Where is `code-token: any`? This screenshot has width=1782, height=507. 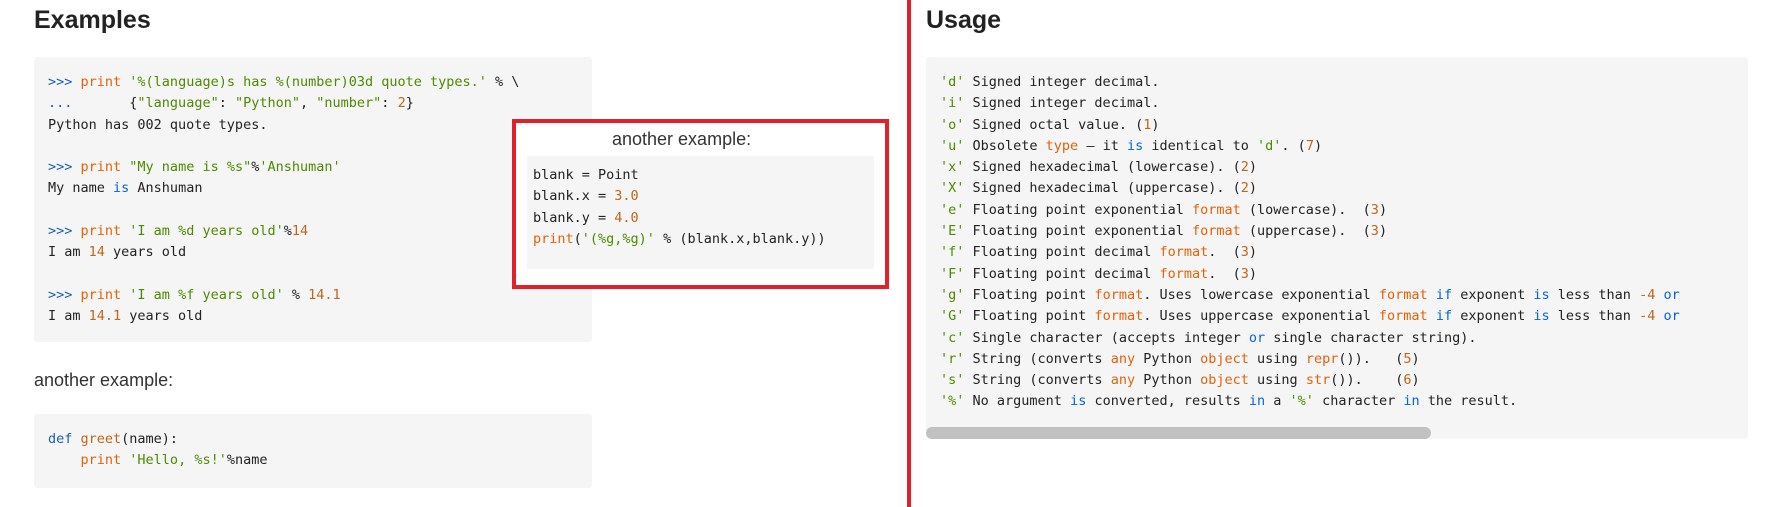
code-token: any is located at coordinates (1123, 380).